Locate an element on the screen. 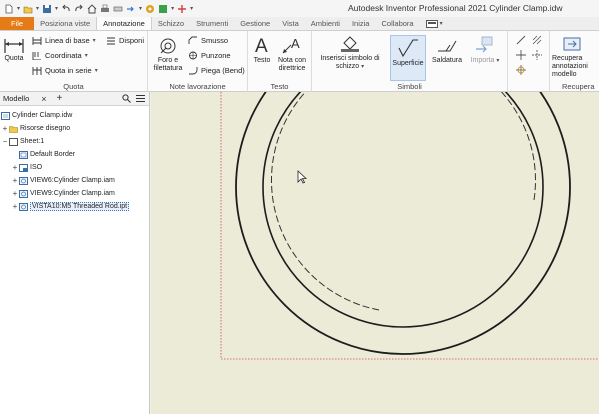  sketch-symbol-icon is located at coordinates (350, 44).